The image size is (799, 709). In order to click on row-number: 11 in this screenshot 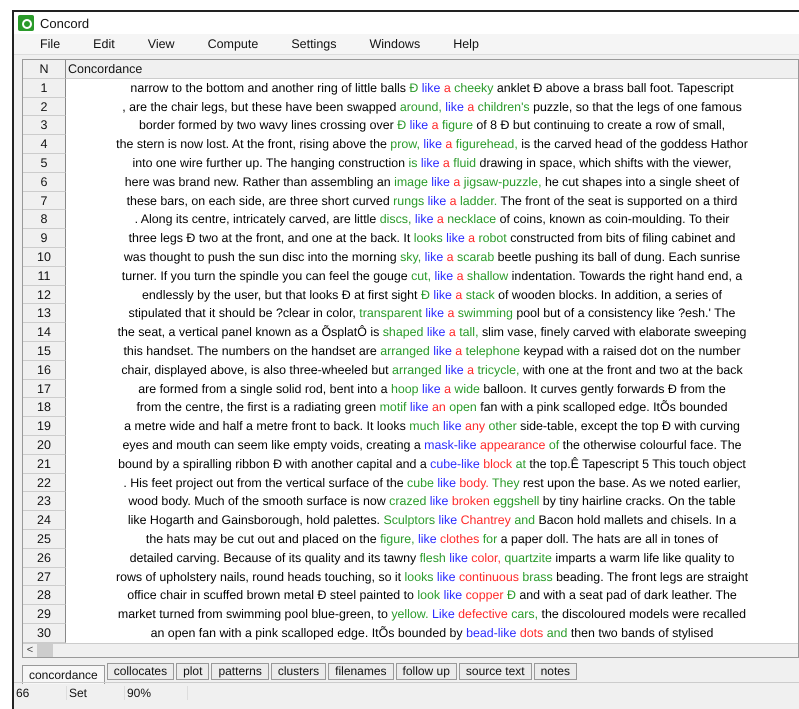, I will do `click(44, 276)`.